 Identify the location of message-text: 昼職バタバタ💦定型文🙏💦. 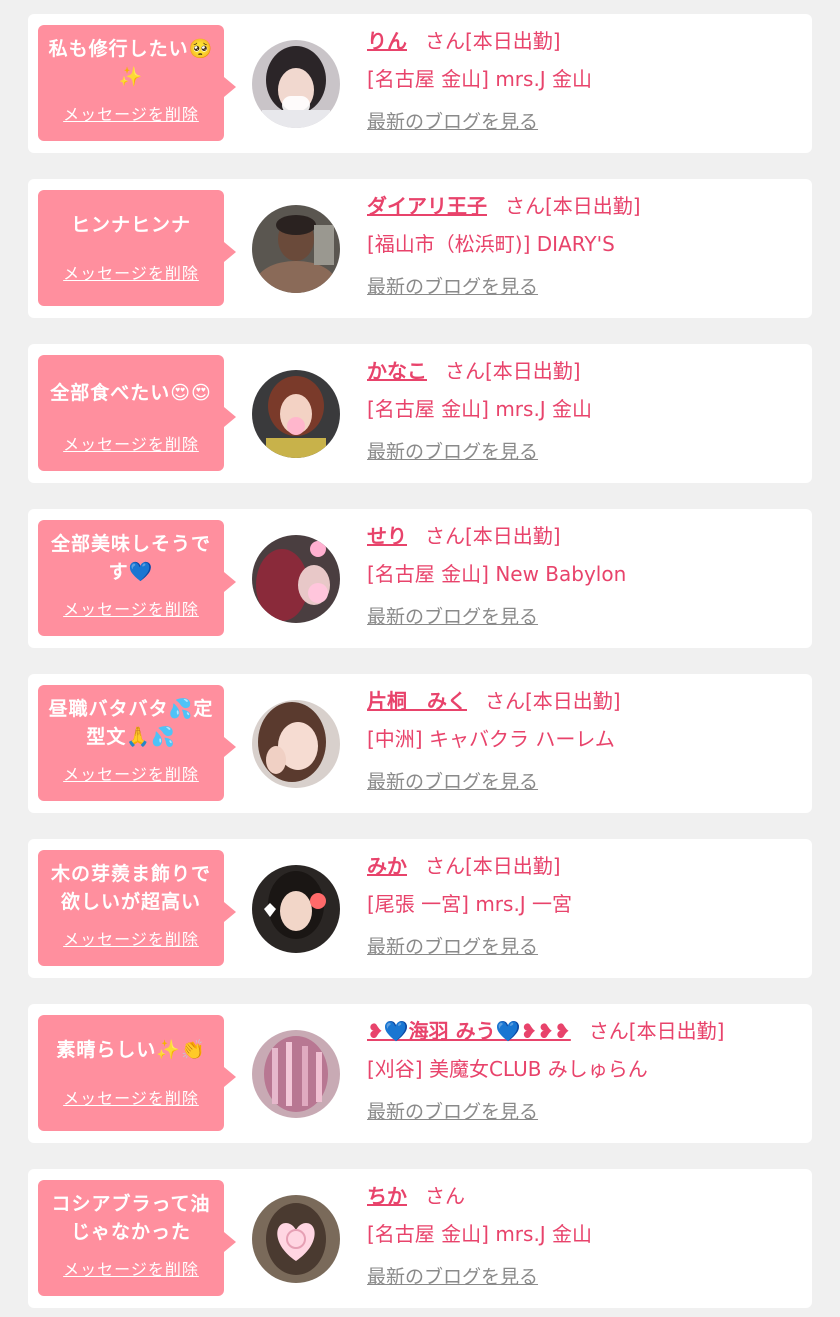
(131, 723).